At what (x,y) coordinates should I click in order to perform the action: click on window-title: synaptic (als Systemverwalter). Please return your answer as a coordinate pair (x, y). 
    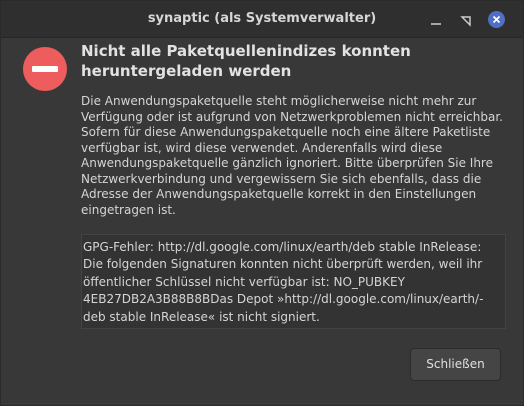
    Looking at the image, I should click on (262, 18).